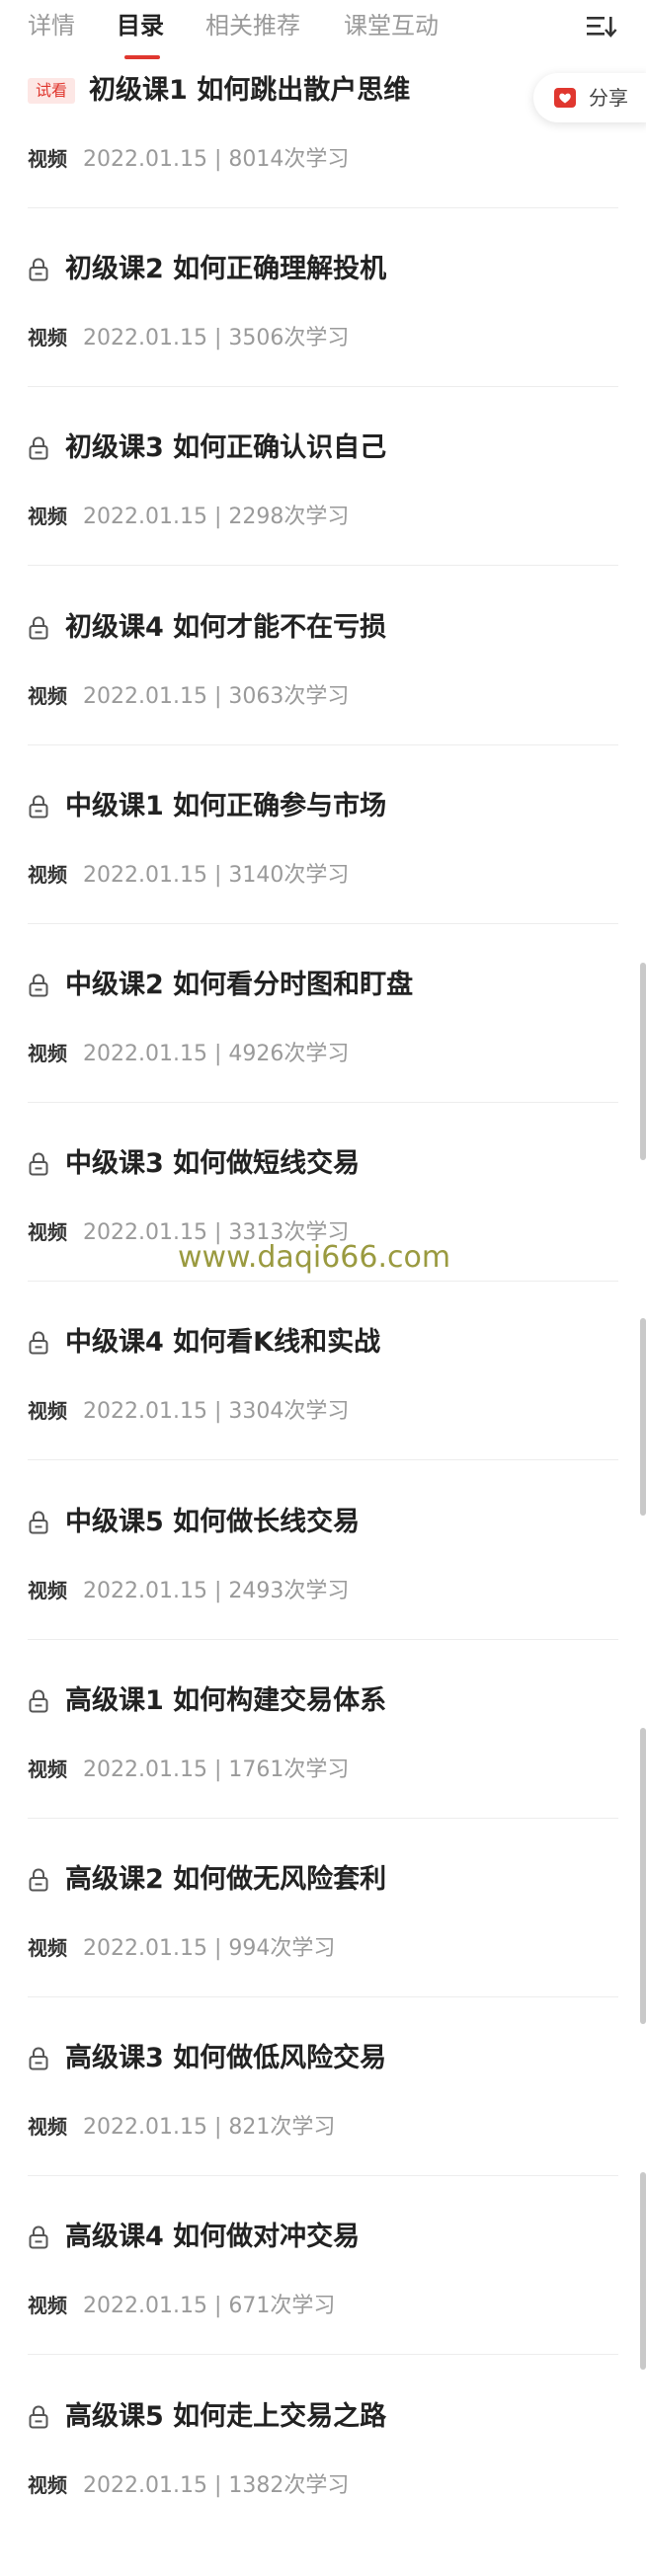 The width and height of the screenshot is (646, 2576). What do you see at coordinates (565, 98) in the screenshot?
I see `share-heart-icon` at bounding box center [565, 98].